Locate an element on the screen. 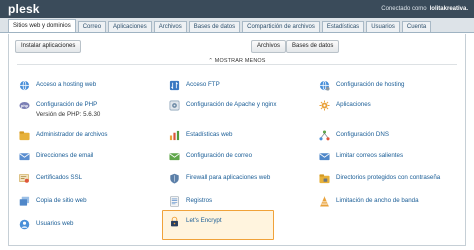 The image size is (474, 250). tool-protected-directories: Directorios protegidos con contraseña is located at coordinates (379, 181).